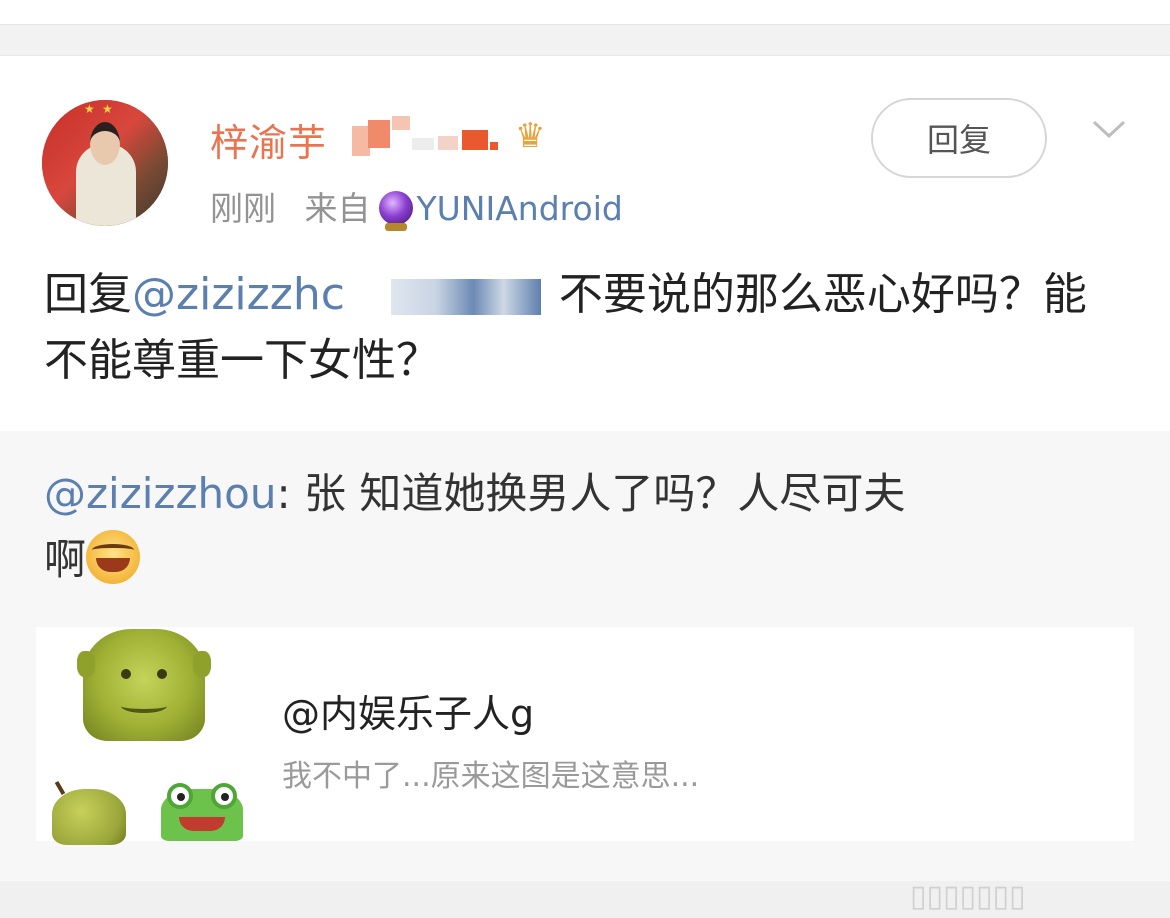  Describe the element at coordinates (160, 493) in the screenshot. I see `quoted-mention: @zizizzhou` at that location.